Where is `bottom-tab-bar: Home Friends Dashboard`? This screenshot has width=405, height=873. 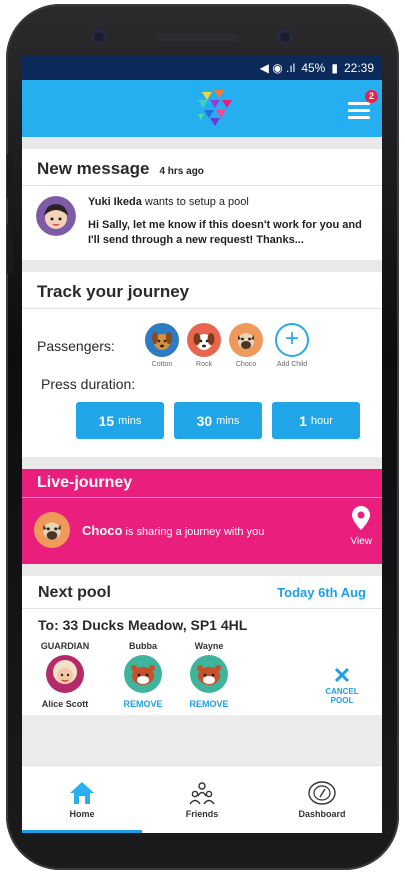
bottom-tab-bar: Home Friends Dashboard is located at coordinates (202, 799).